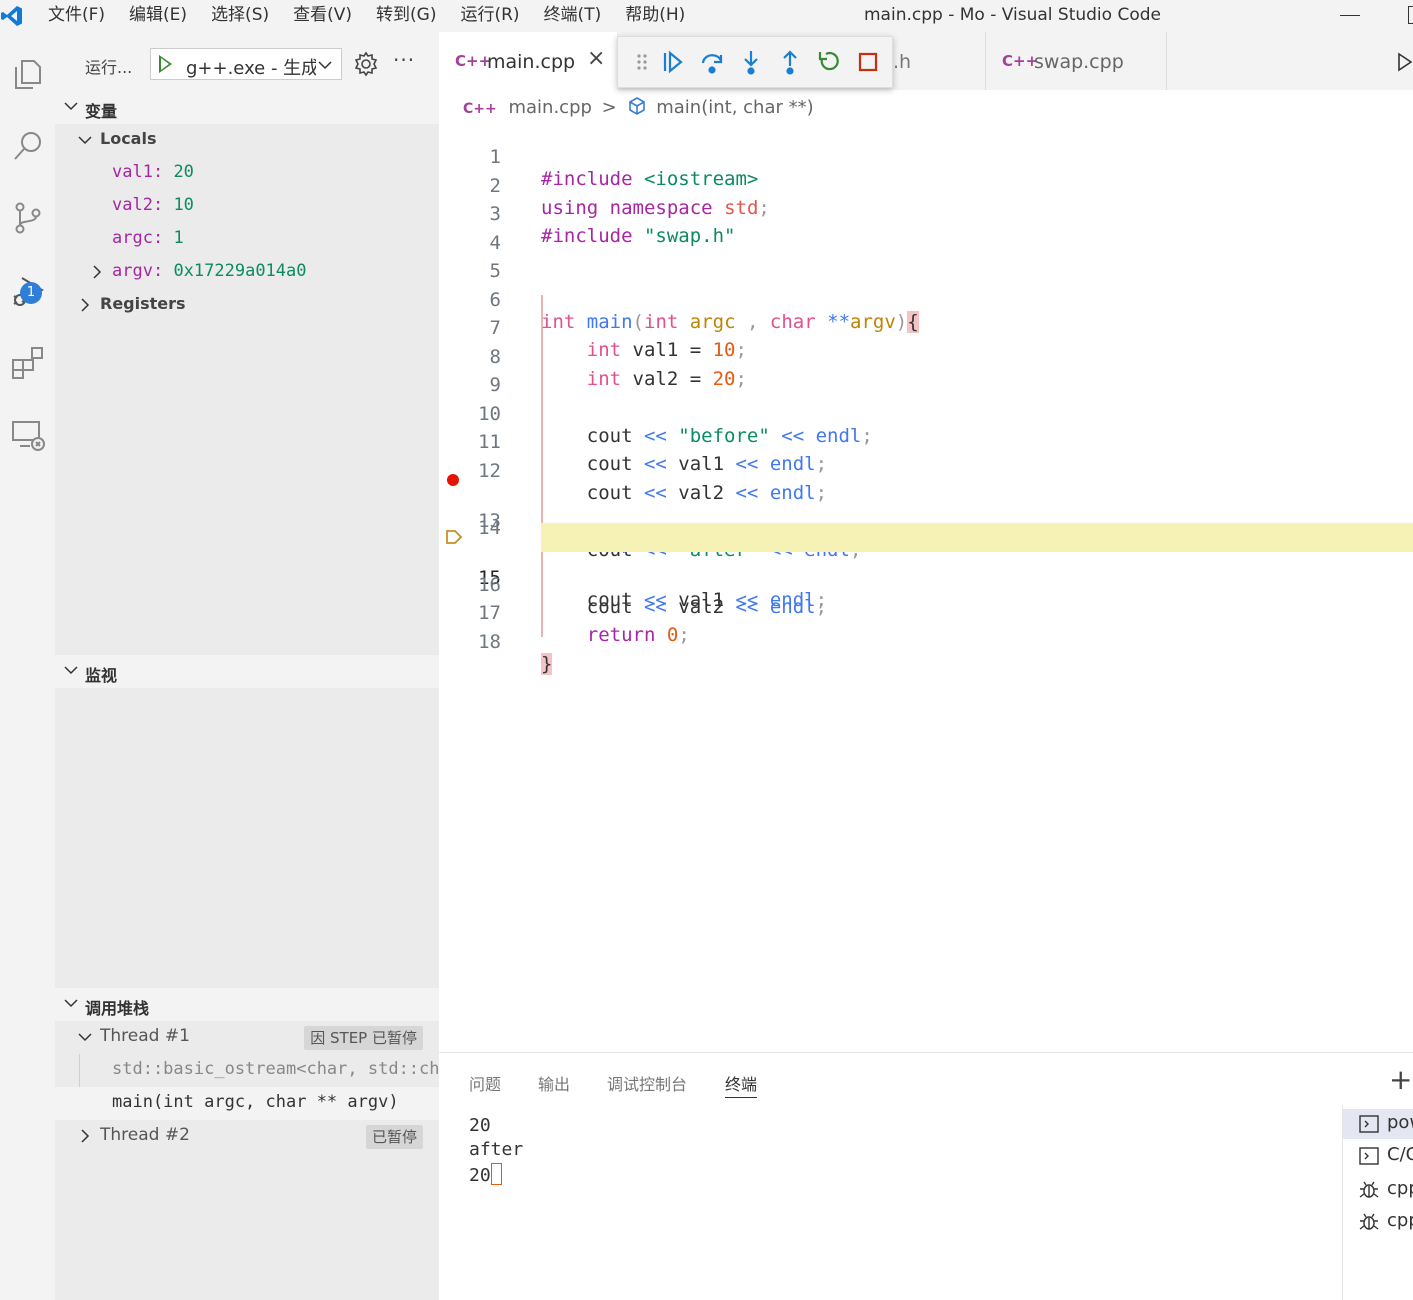 This screenshot has width=1413, height=1300. What do you see at coordinates (132, 205) in the screenshot?
I see `variable-name: val2` at bounding box center [132, 205].